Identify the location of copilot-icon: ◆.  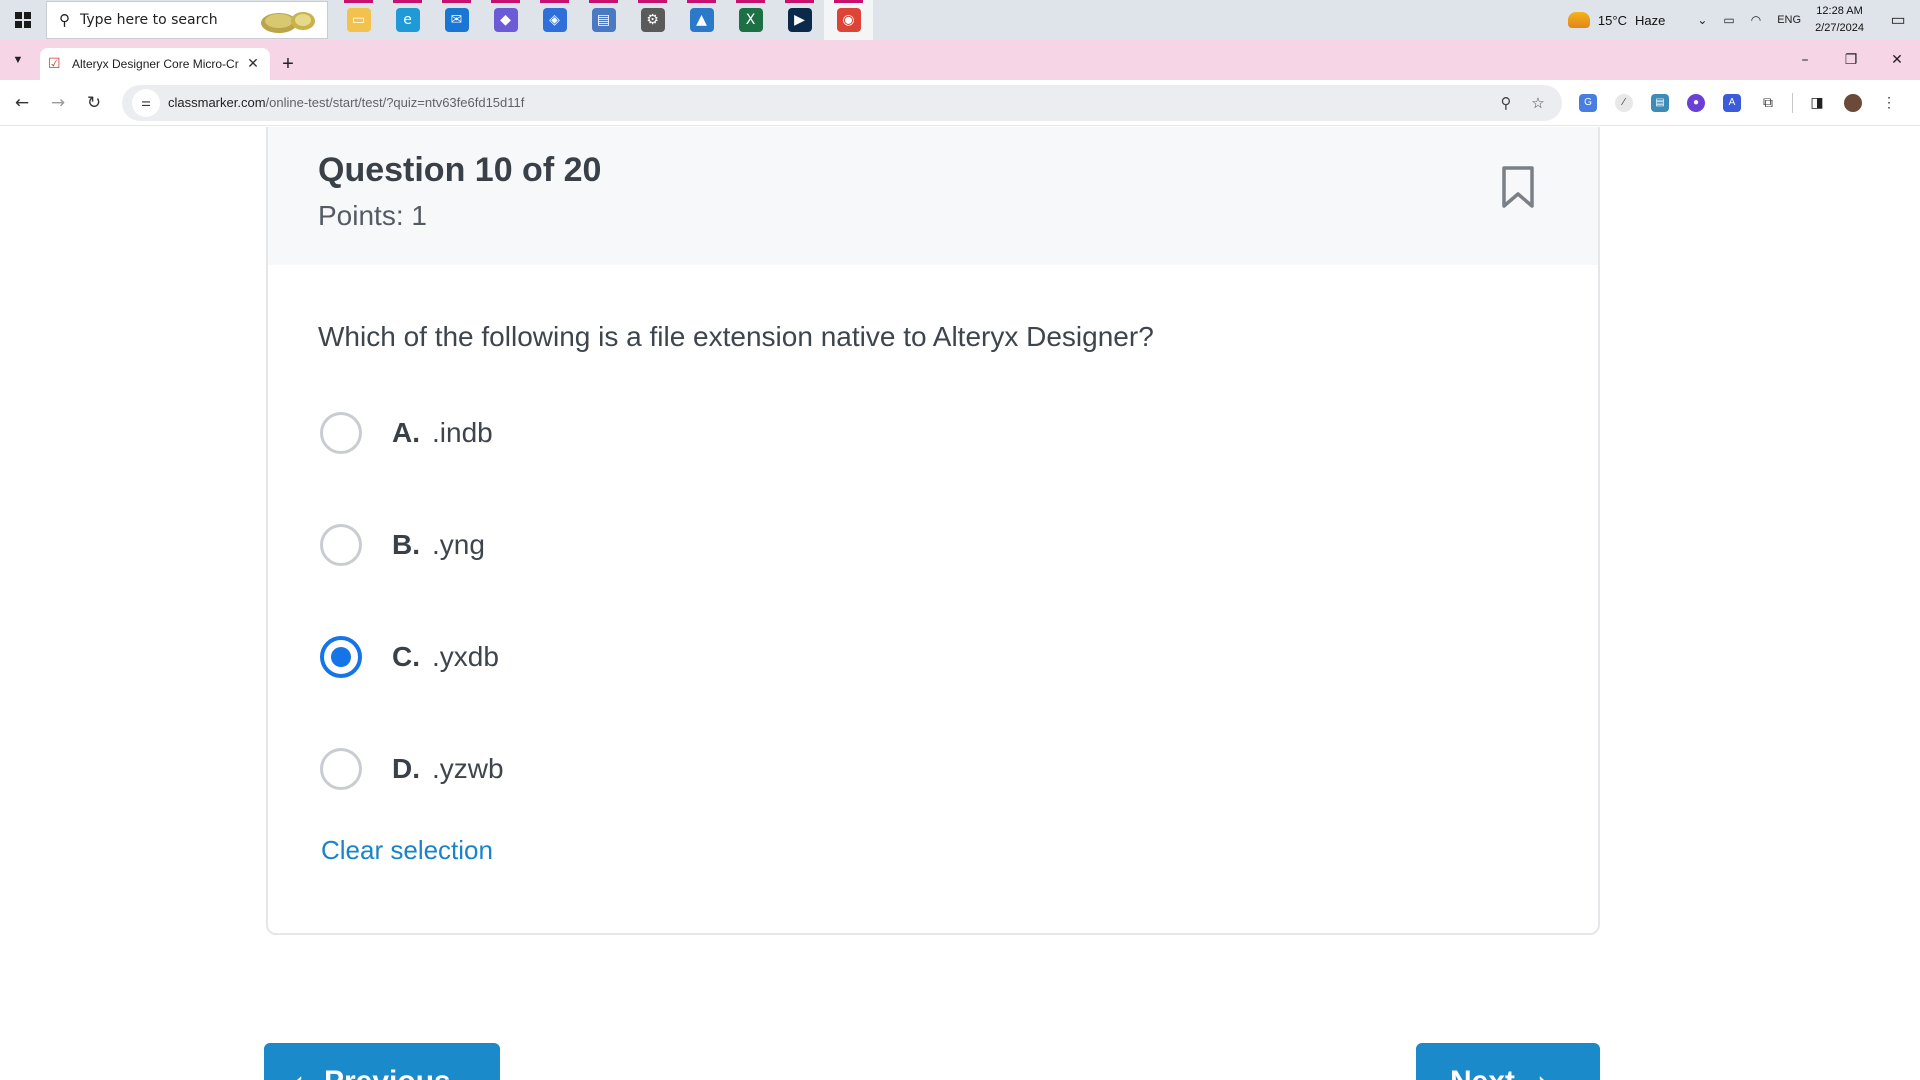
(505, 20).